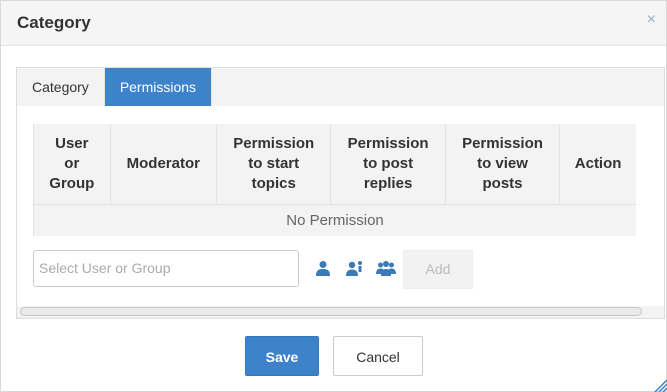 The height and width of the screenshot is (392, 667). Describe the element at coordinates (282, 356) in the screenshot. I see `save-button: Save` at that location.